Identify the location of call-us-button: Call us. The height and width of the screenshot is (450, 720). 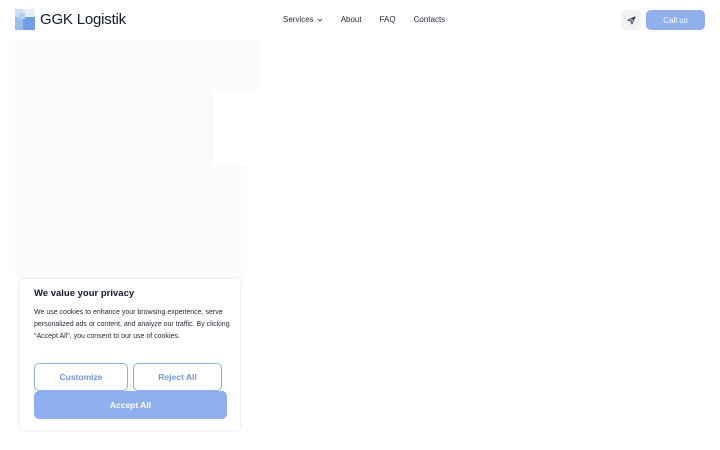
(675, 20).